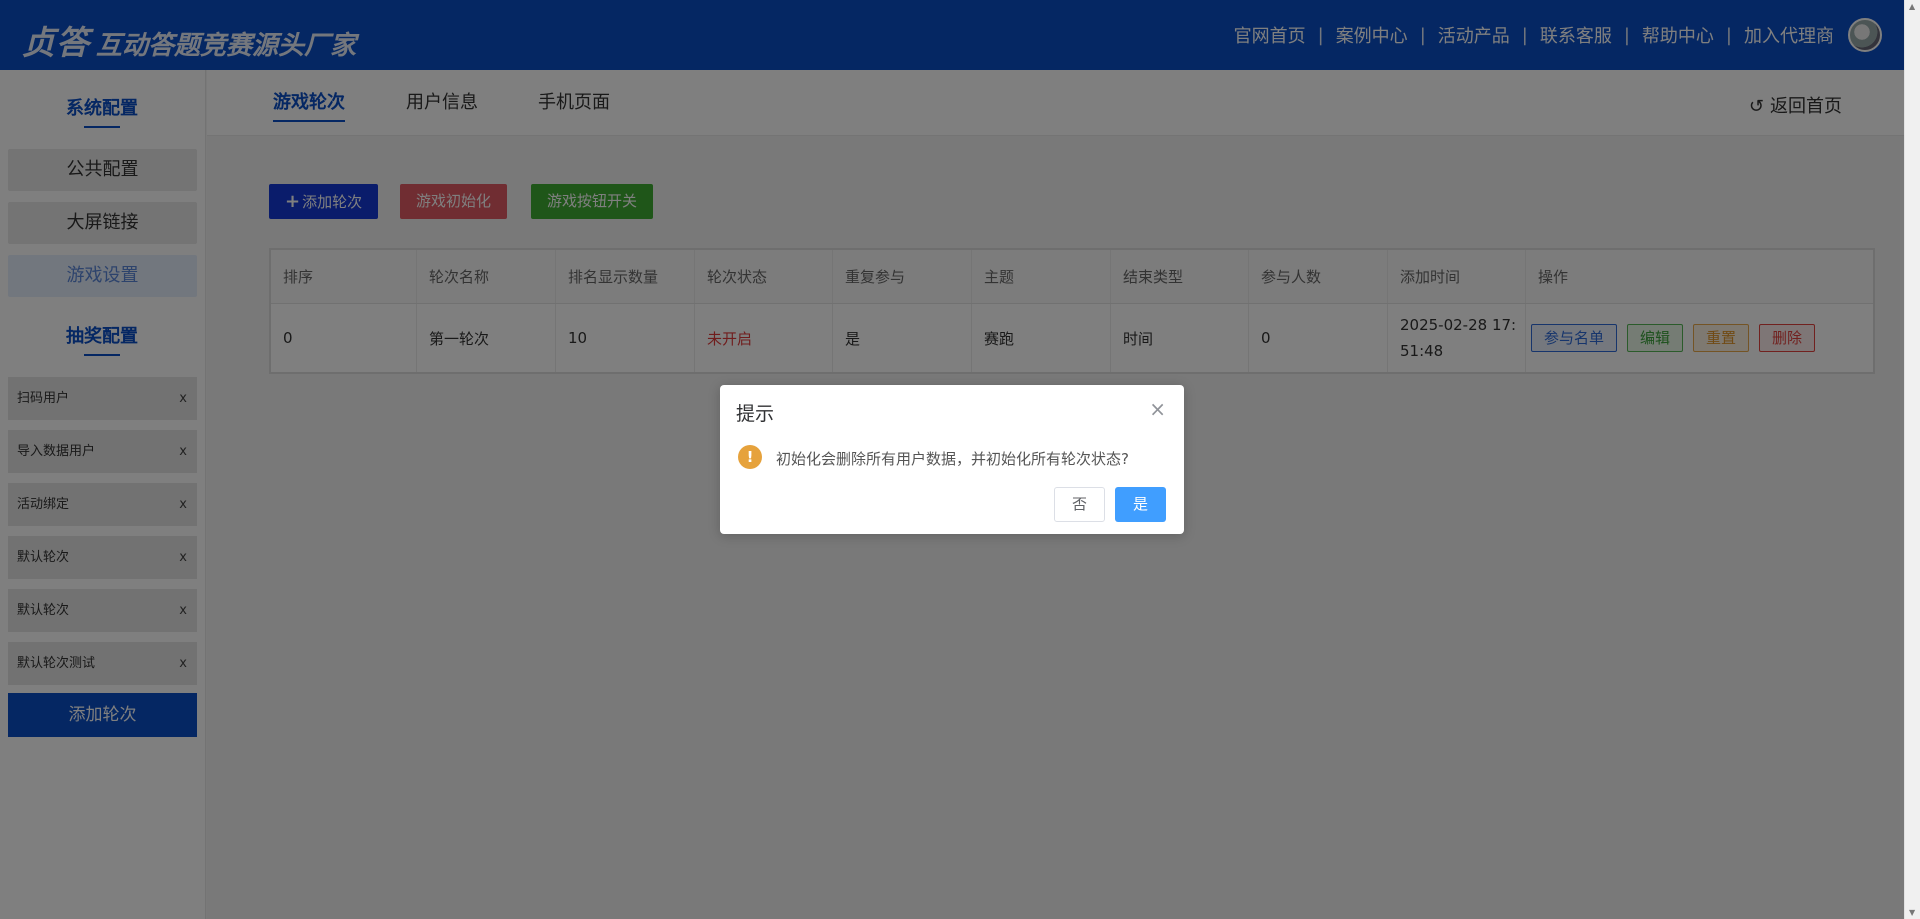 The height and width of the screenshot is (919, 1920). I want to click on close-icon: ×, so click(1157, 409).